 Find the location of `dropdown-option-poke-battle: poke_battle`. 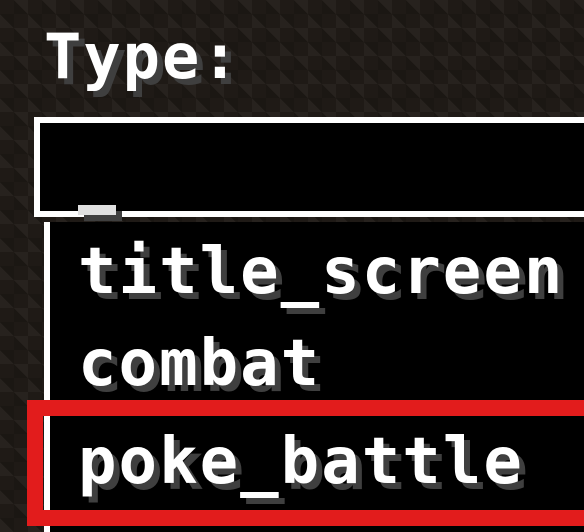

dropdown-option-poke-battle: poke_battle is located at coordinates (301, 462).